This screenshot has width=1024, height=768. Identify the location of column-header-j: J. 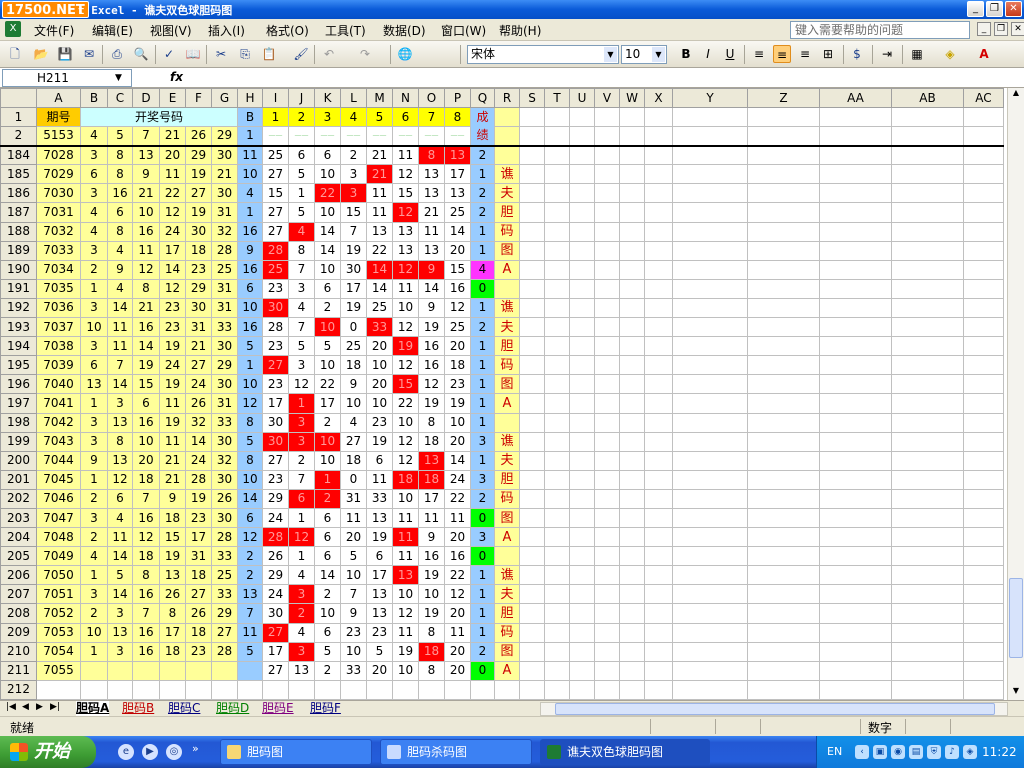
(301, 98).